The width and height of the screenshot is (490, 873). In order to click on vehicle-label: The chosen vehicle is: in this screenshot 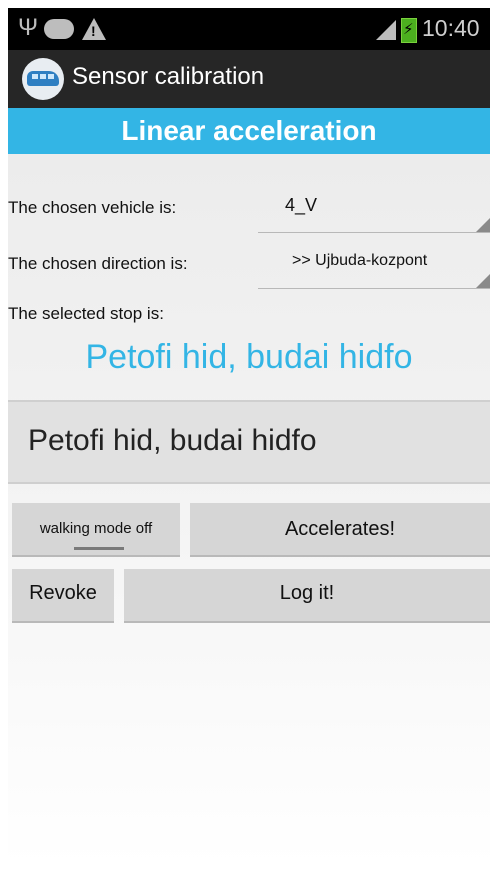, I will do `click(92, 207)`.